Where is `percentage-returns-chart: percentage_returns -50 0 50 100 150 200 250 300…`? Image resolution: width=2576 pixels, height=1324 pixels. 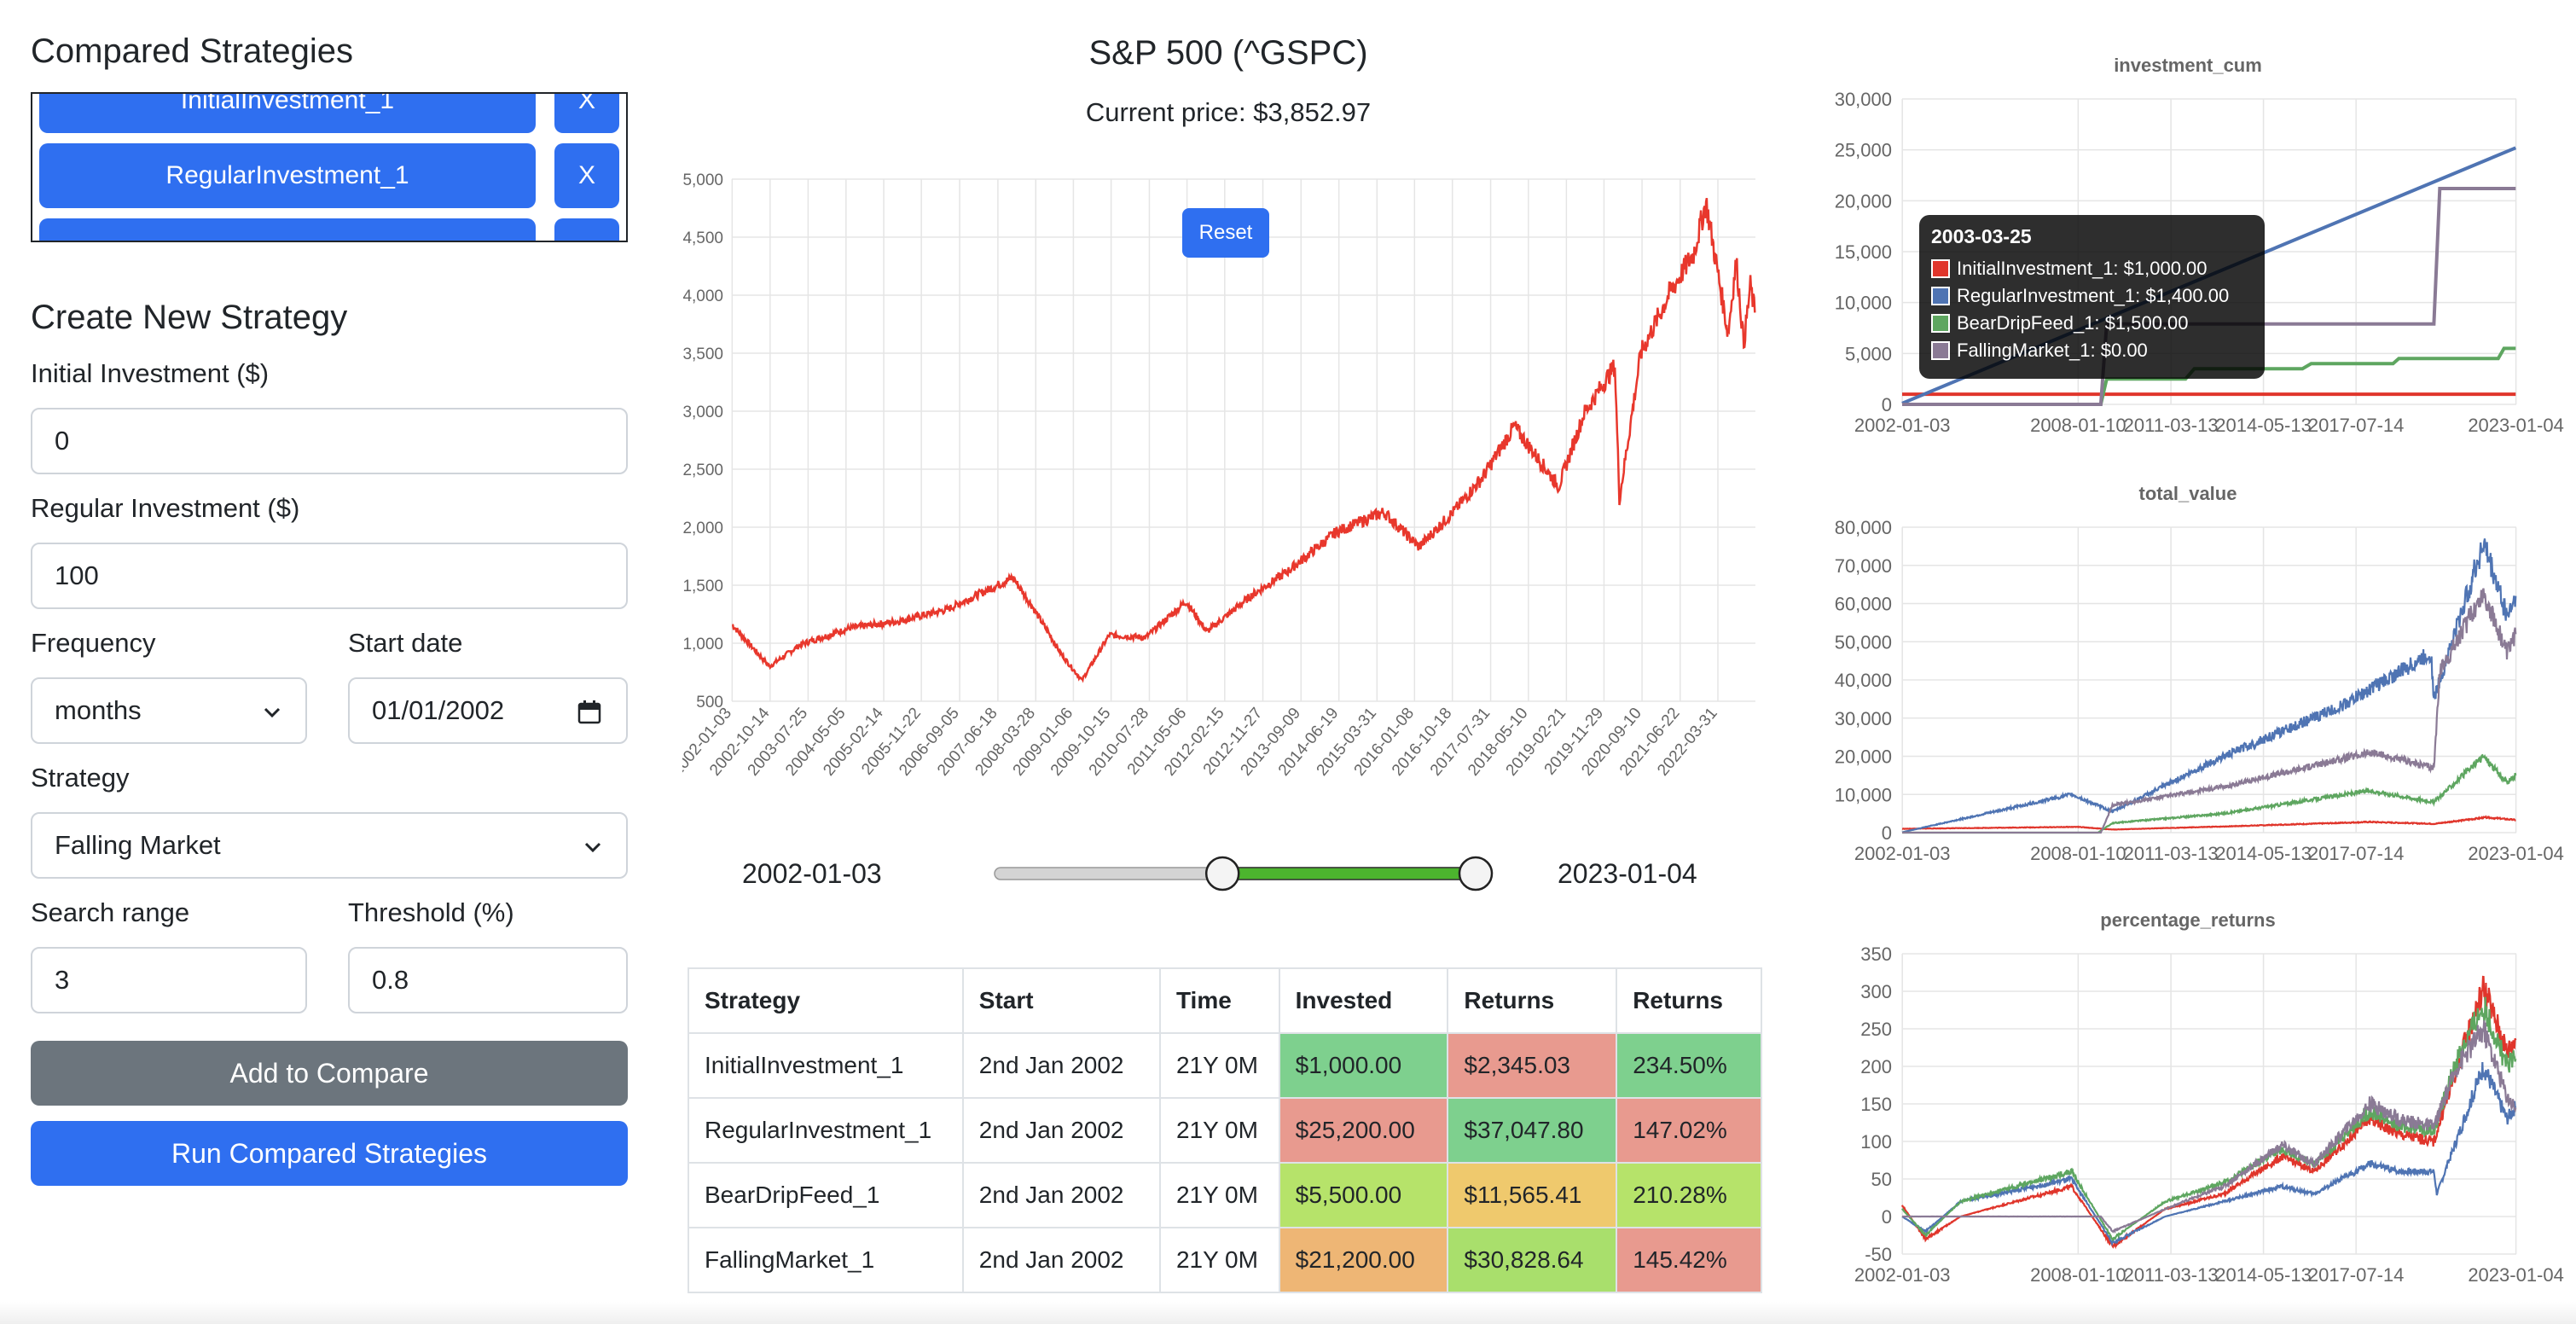 percentage-returns-chart: percentage_returns -50 0 50 100 150 200 250 300… is located at coordinates (2188, 1104).